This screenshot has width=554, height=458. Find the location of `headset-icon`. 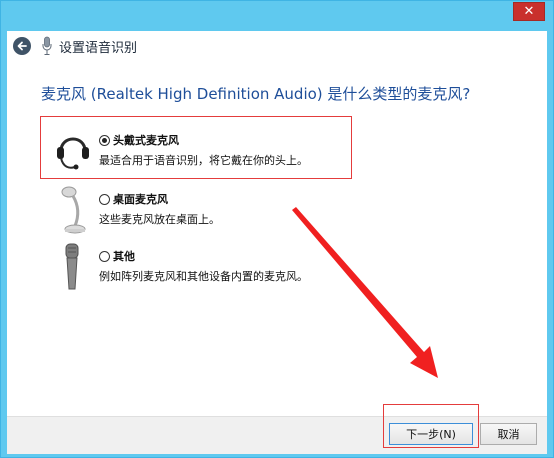

headset-icon is located at coordinates (73, 153).